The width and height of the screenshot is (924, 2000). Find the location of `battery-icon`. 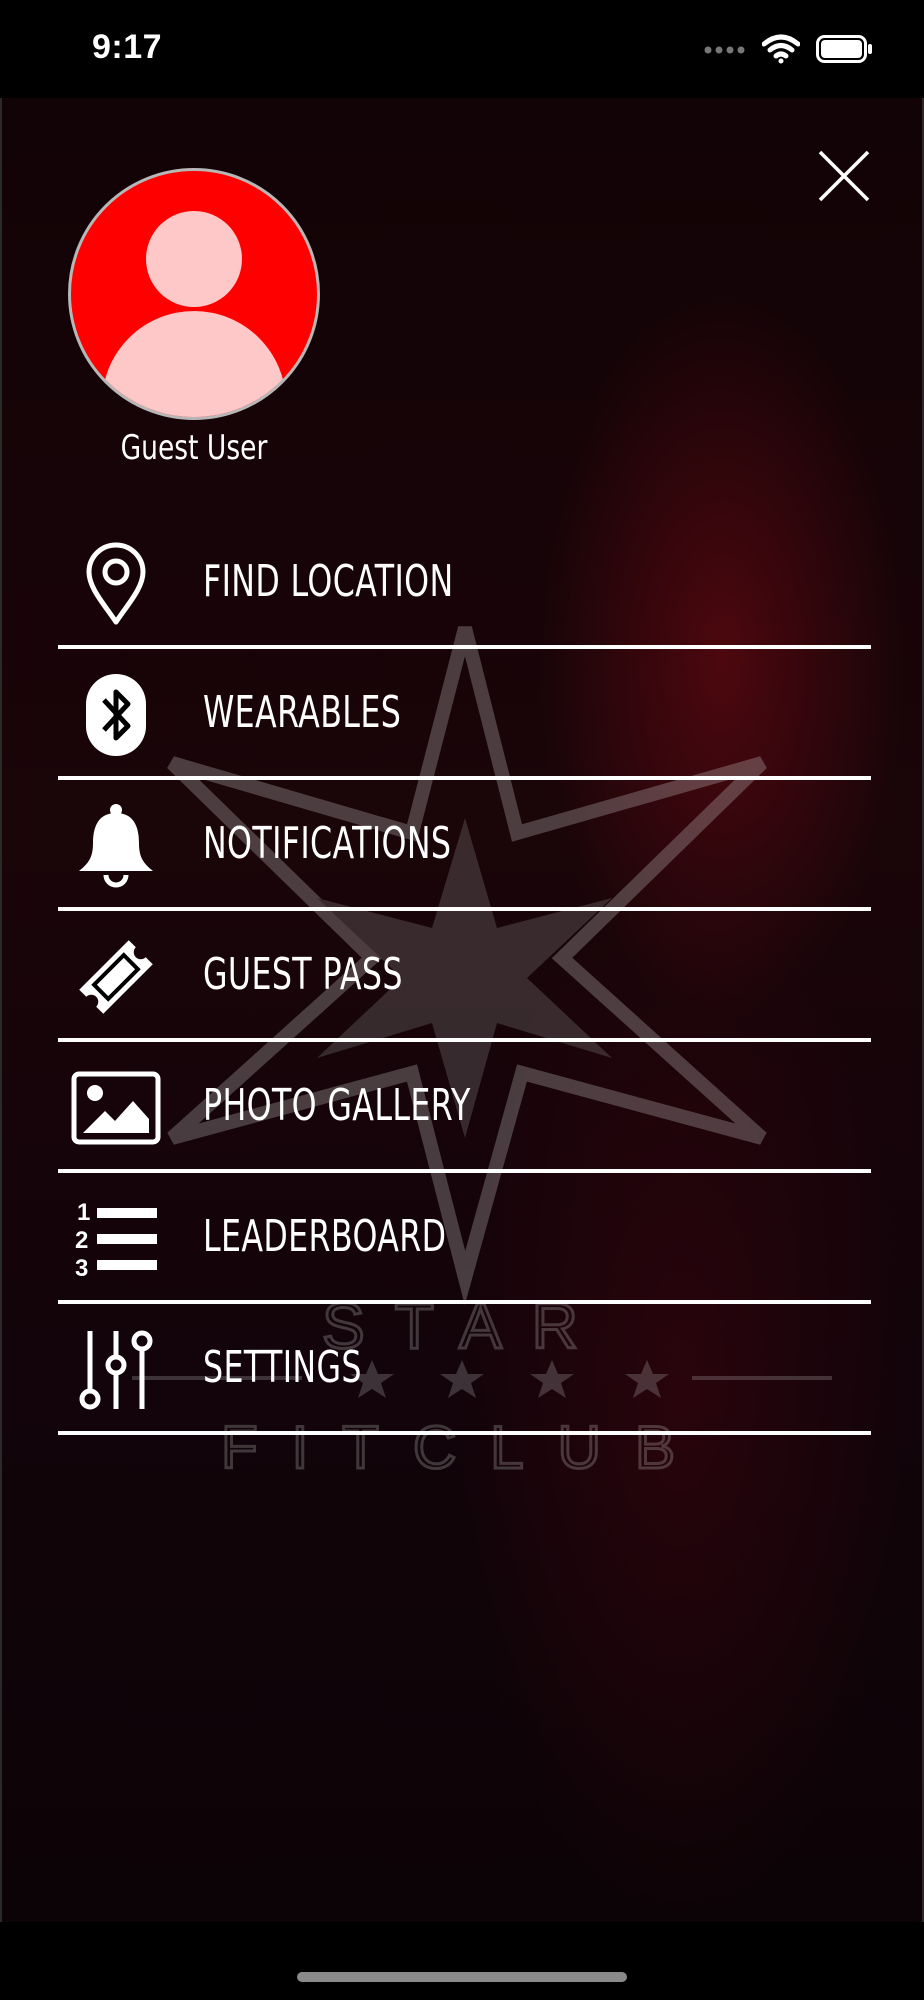

battery-icon is located at coordinates (845, 51).